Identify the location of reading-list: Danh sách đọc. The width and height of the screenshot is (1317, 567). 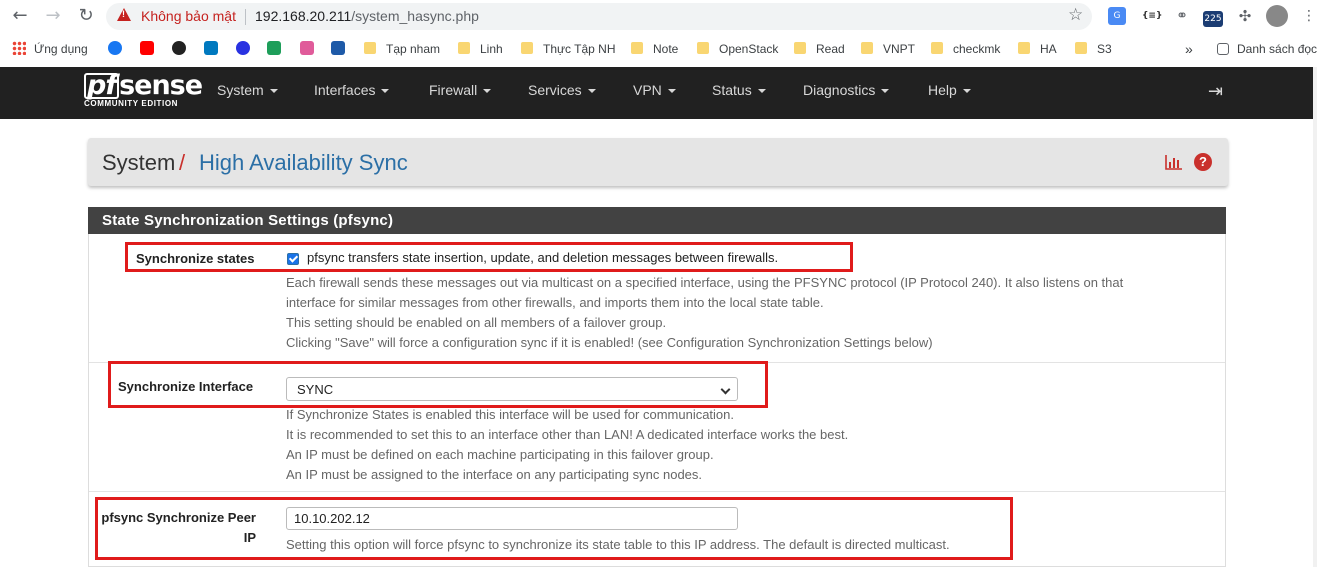
(1267, 49).